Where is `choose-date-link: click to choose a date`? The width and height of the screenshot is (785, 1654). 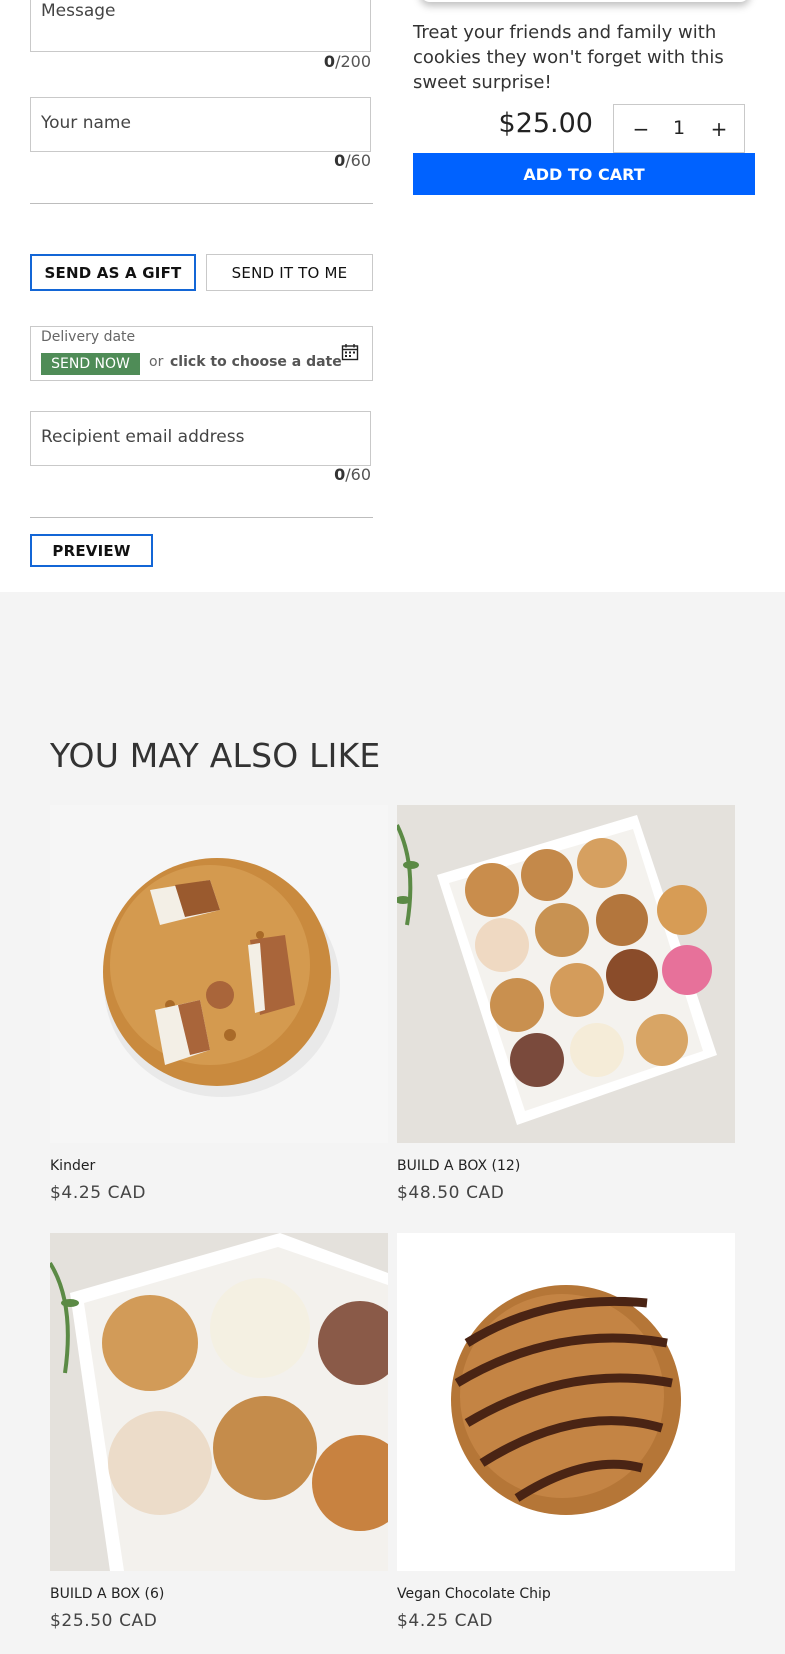
choose-date-link: click to choose a date is located at coordinates (256, 362).